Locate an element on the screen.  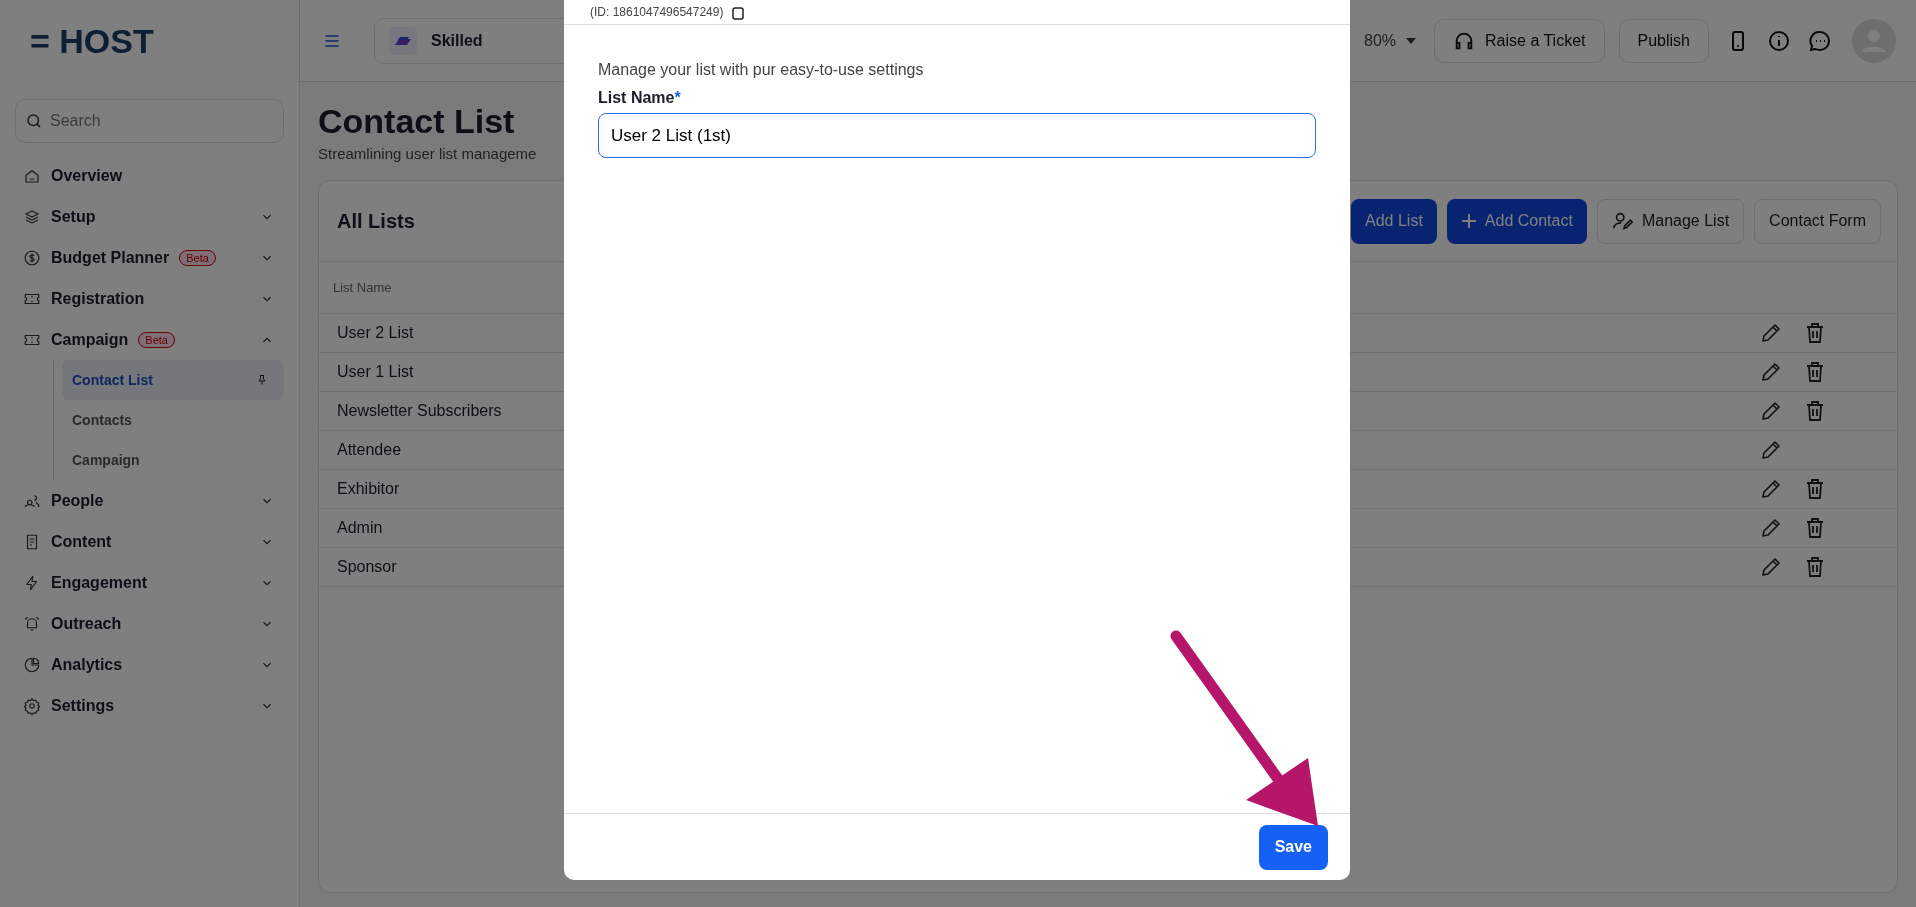
zoom-dropdown: 80% is located at coordinates (1390, 40).